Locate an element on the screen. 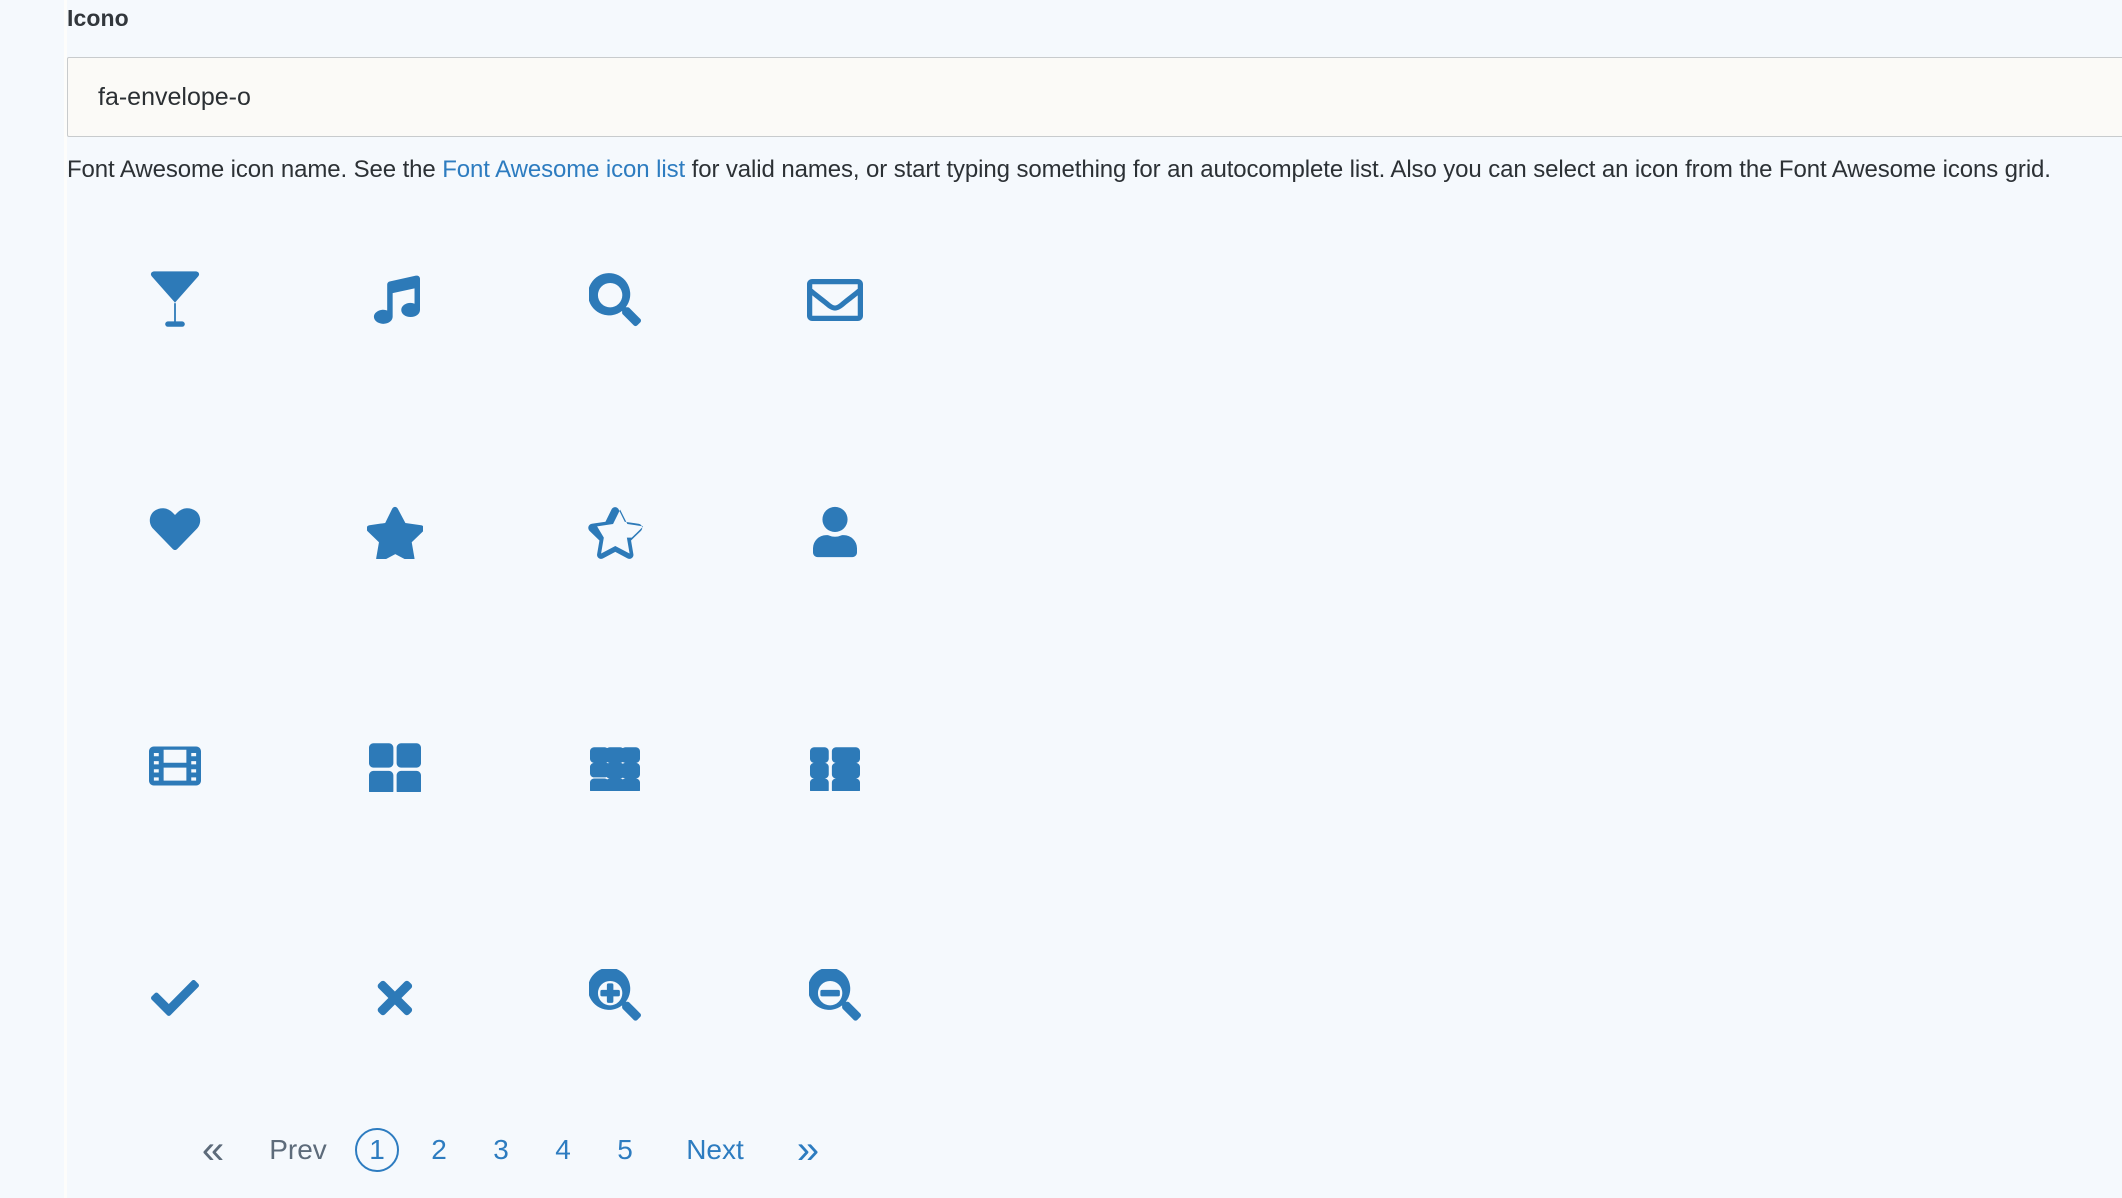 The height and width of the screenshot is (1198, 2122). icon-cell-film is located at coordinates (175, 766).